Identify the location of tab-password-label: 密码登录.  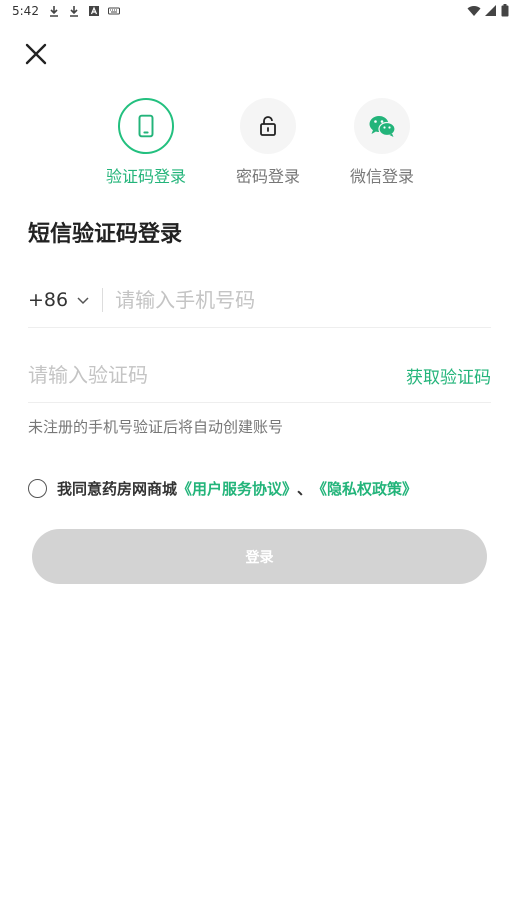
(267, 176).